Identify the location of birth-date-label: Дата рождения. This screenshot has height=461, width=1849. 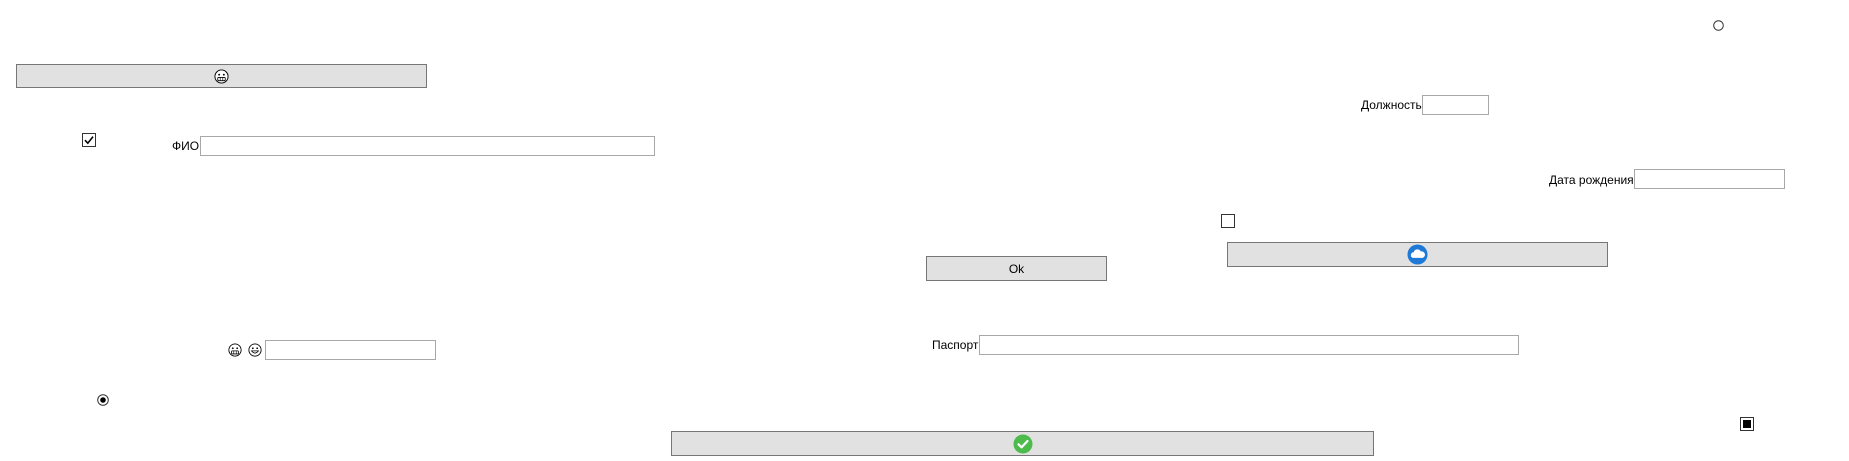
(1591, 180).